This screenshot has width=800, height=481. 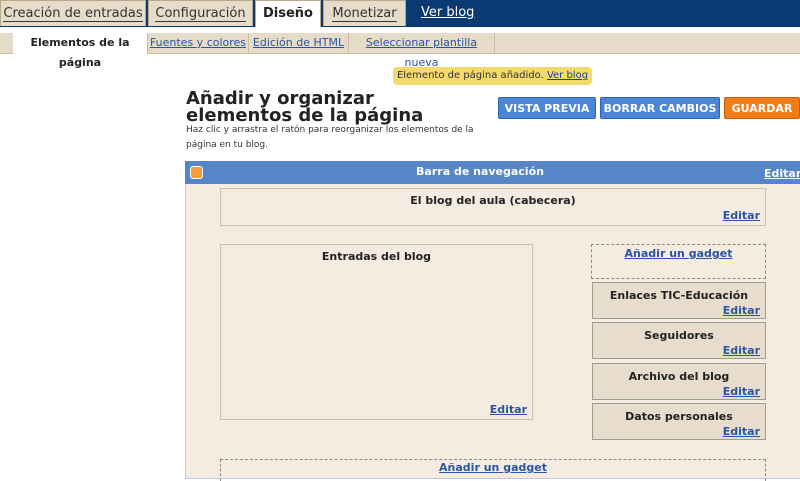 I want to click on footer-add-gadget: Añadir un gadget, so click(x=493, y=470).